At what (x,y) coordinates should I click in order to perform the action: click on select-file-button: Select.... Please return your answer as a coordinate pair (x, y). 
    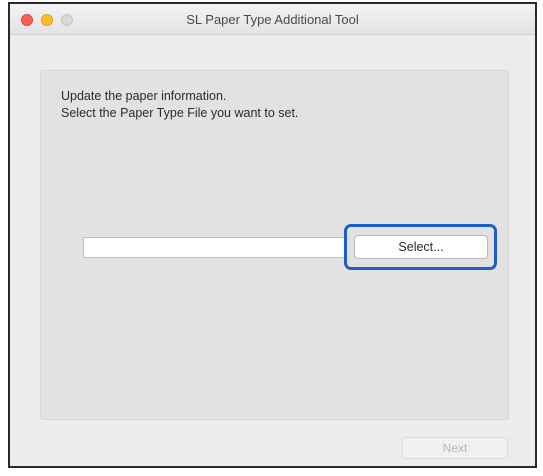
    Looking at the image, I should click on (421, 247).